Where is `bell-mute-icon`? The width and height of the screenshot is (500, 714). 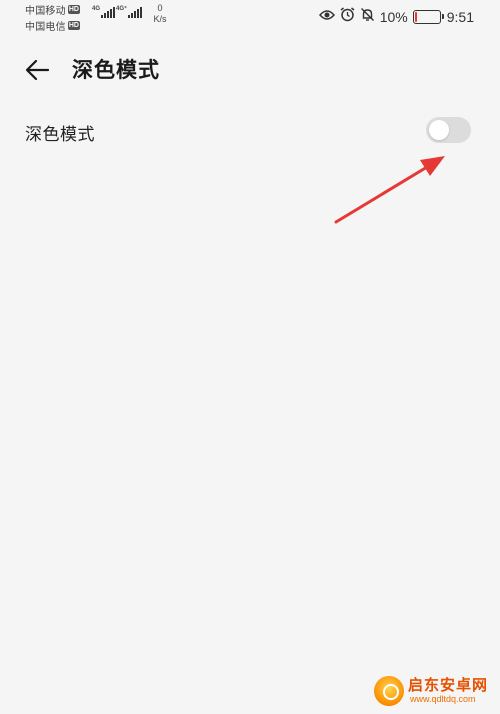
bell-mute-icon is located at coordinates (367, 17).